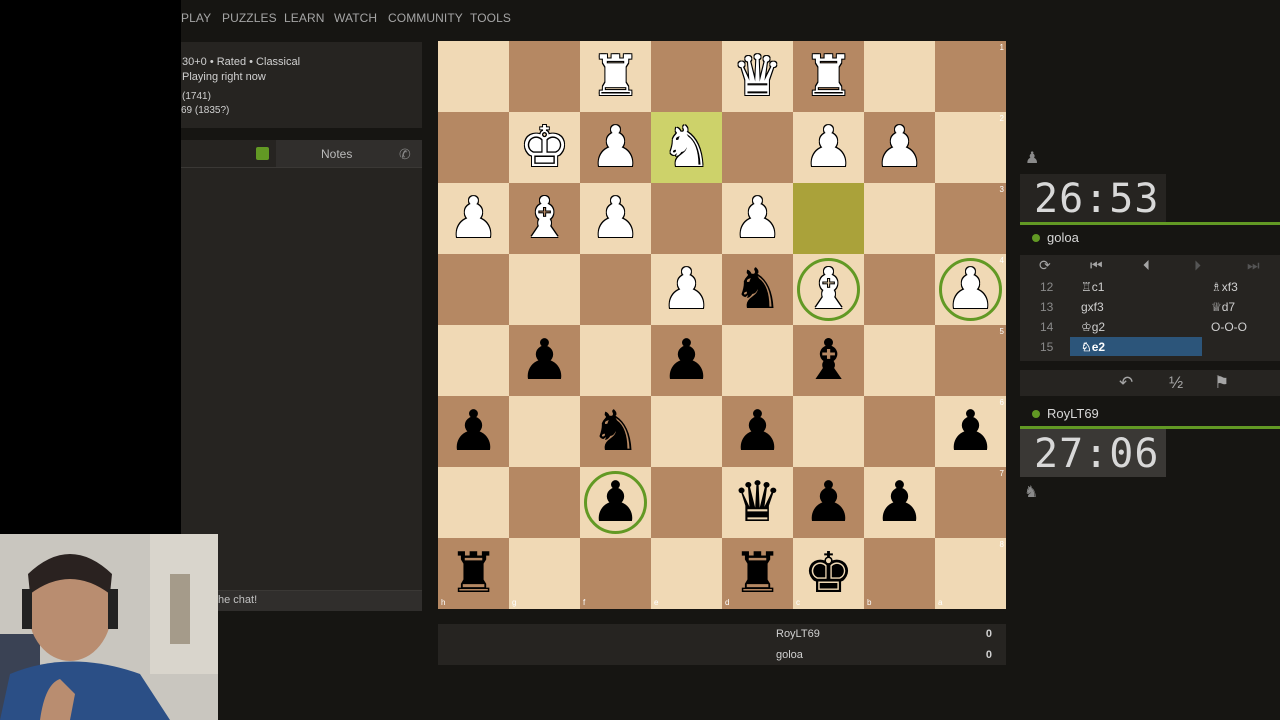  What do you see at coordinates (1036, 414) in the screenshot?
I see `online-dot` at bounding box center [1036, 414].